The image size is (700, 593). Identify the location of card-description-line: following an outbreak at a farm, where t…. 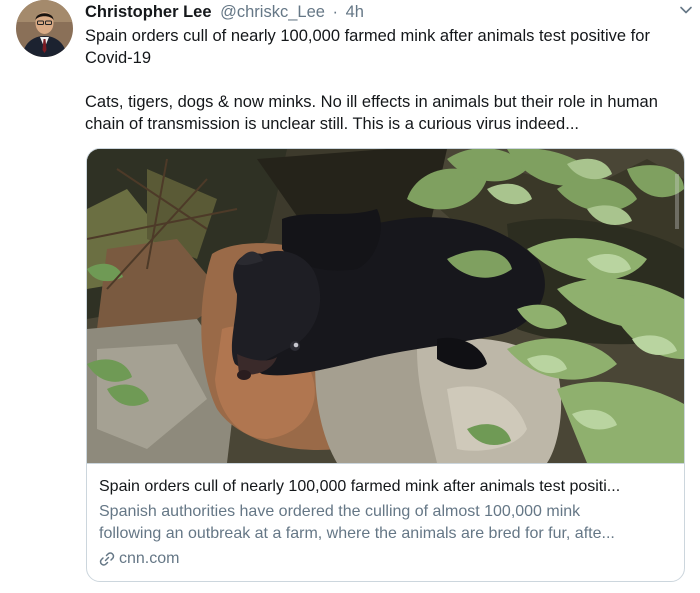
(357, 533).